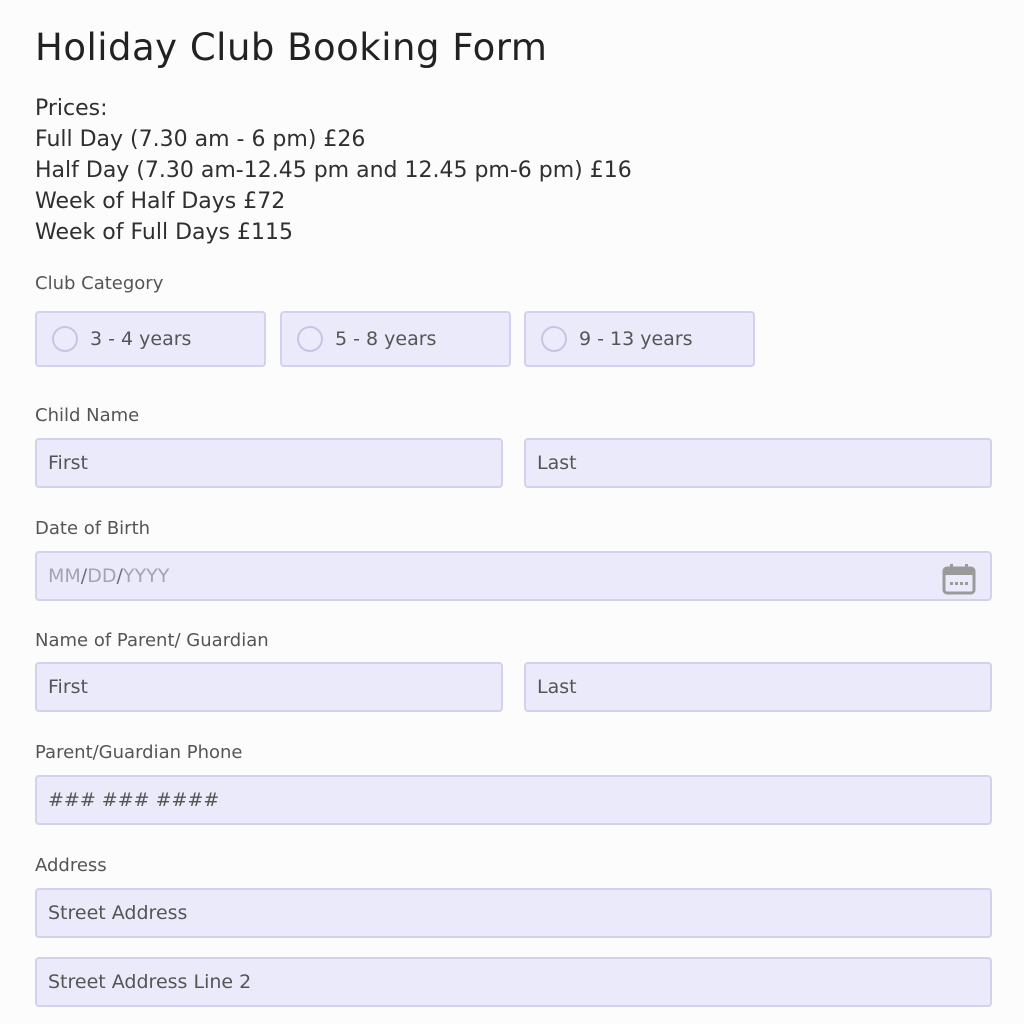 This screenshot has width=1024, height=1024. What do you see at coordinates (959, 579) in the screenshot?
I see `calendar-icon` at bounding box center [959, 579].